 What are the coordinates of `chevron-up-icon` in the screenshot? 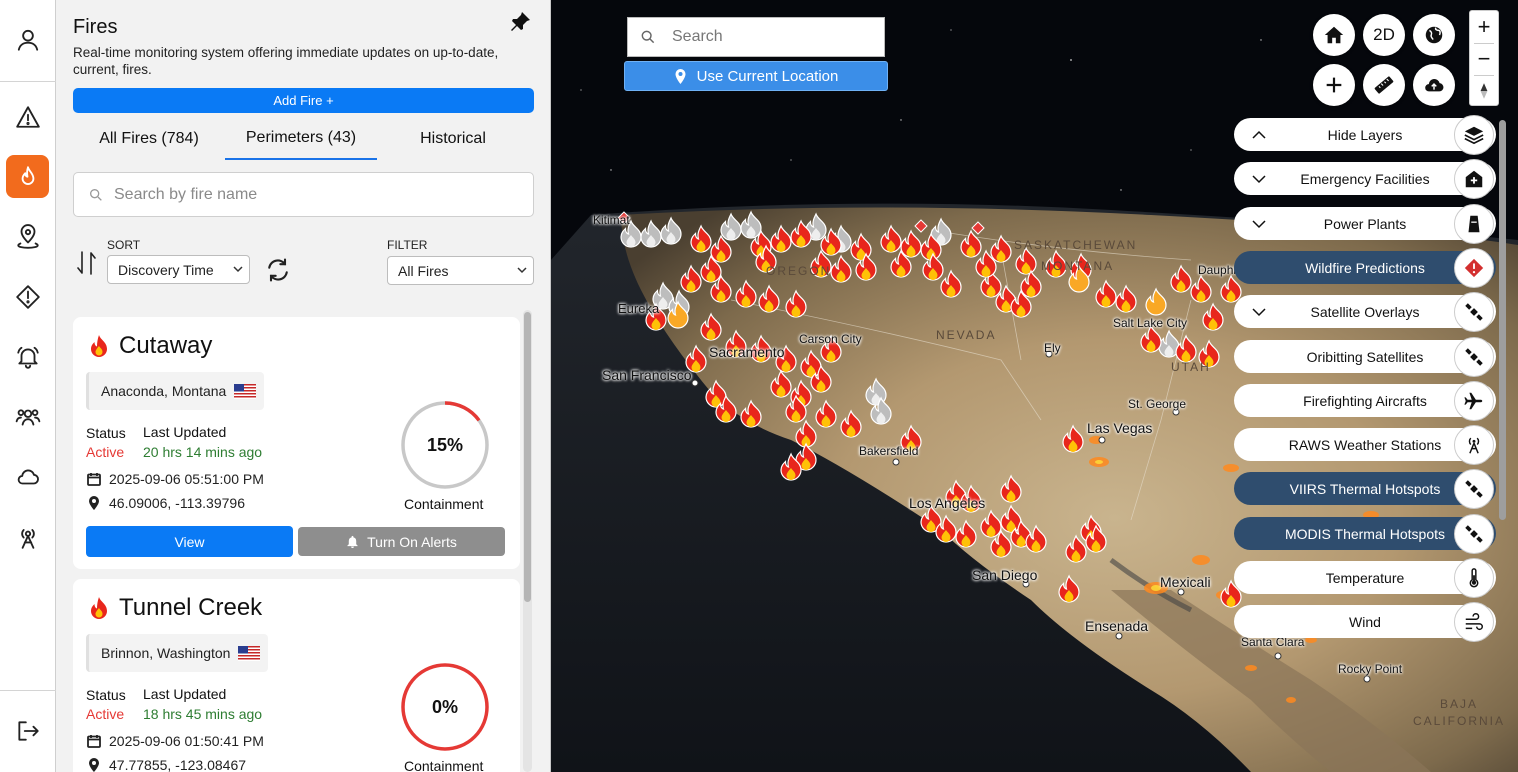 It's located at (1259, 135).